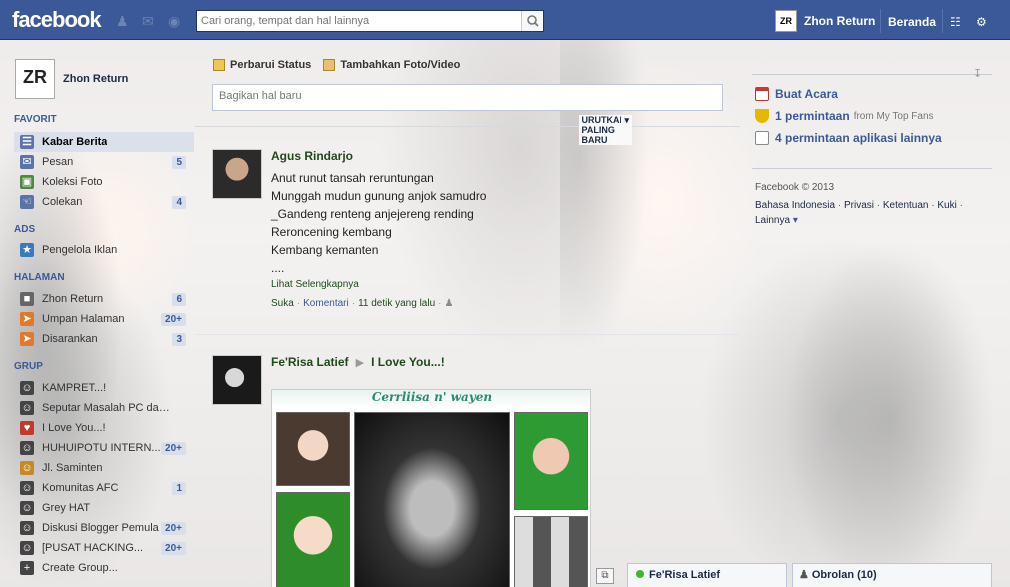 The image size is (1010, 587). Describe the element at coordinates (431, 488) in the screenshot. I see `shared-photo: Cerrliisa n' wayen` at that location.